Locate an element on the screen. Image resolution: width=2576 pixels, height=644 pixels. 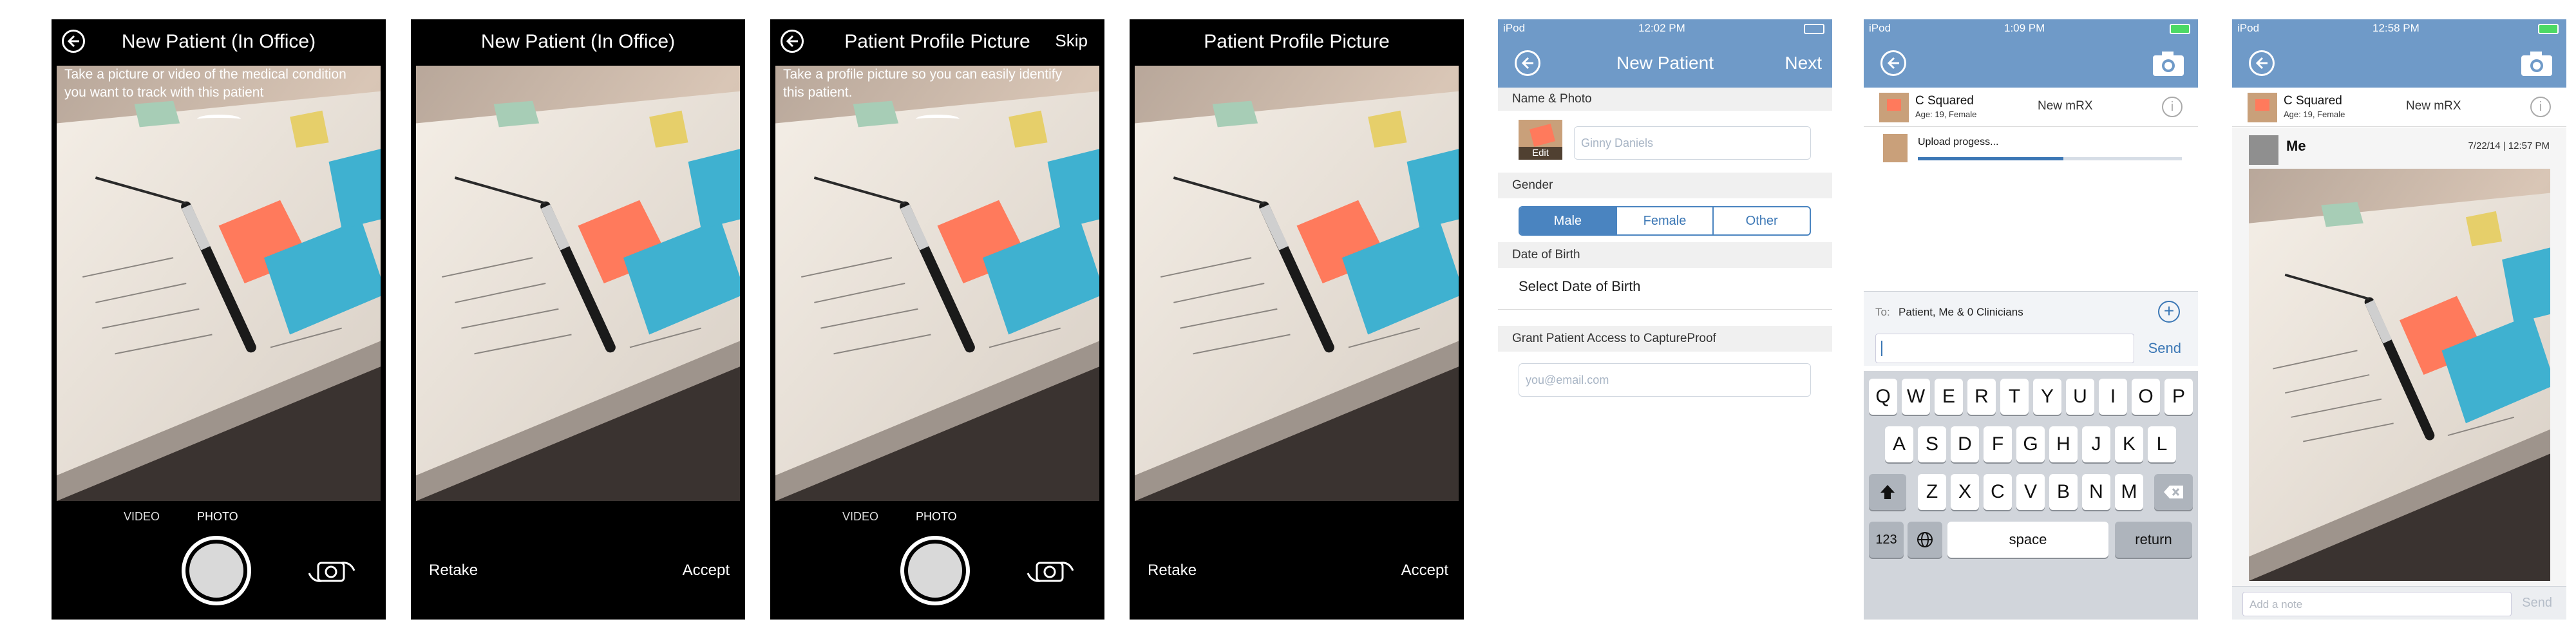
message-photo is located at coordinates (2399, 375).